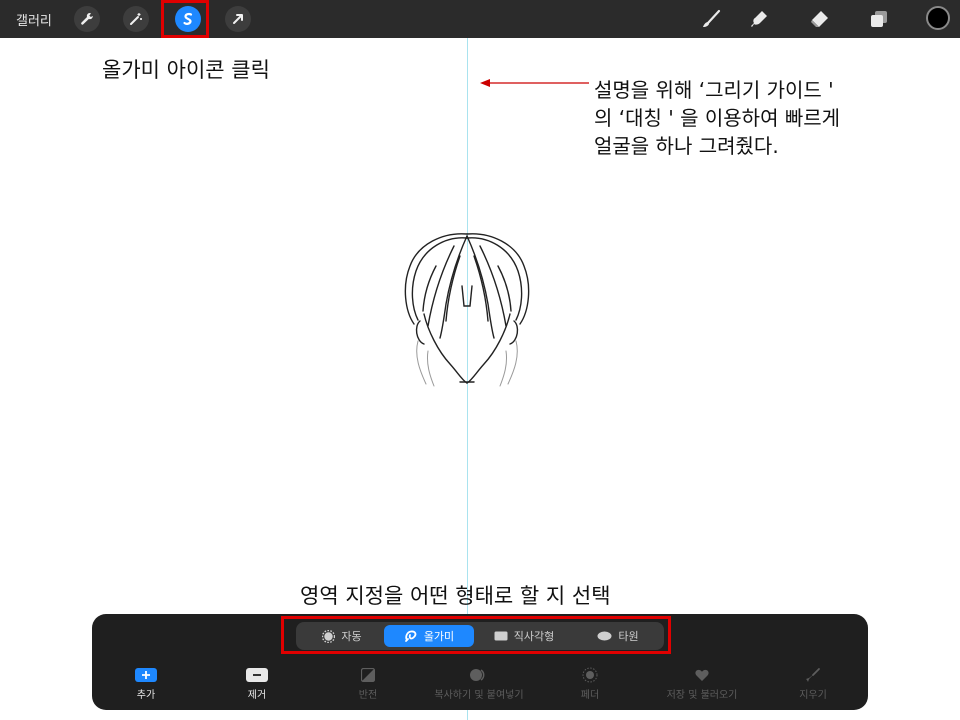  Describe the element at coordinates (368, 695) in the screenshot. I see `invert-button-label: 반전` at that location.